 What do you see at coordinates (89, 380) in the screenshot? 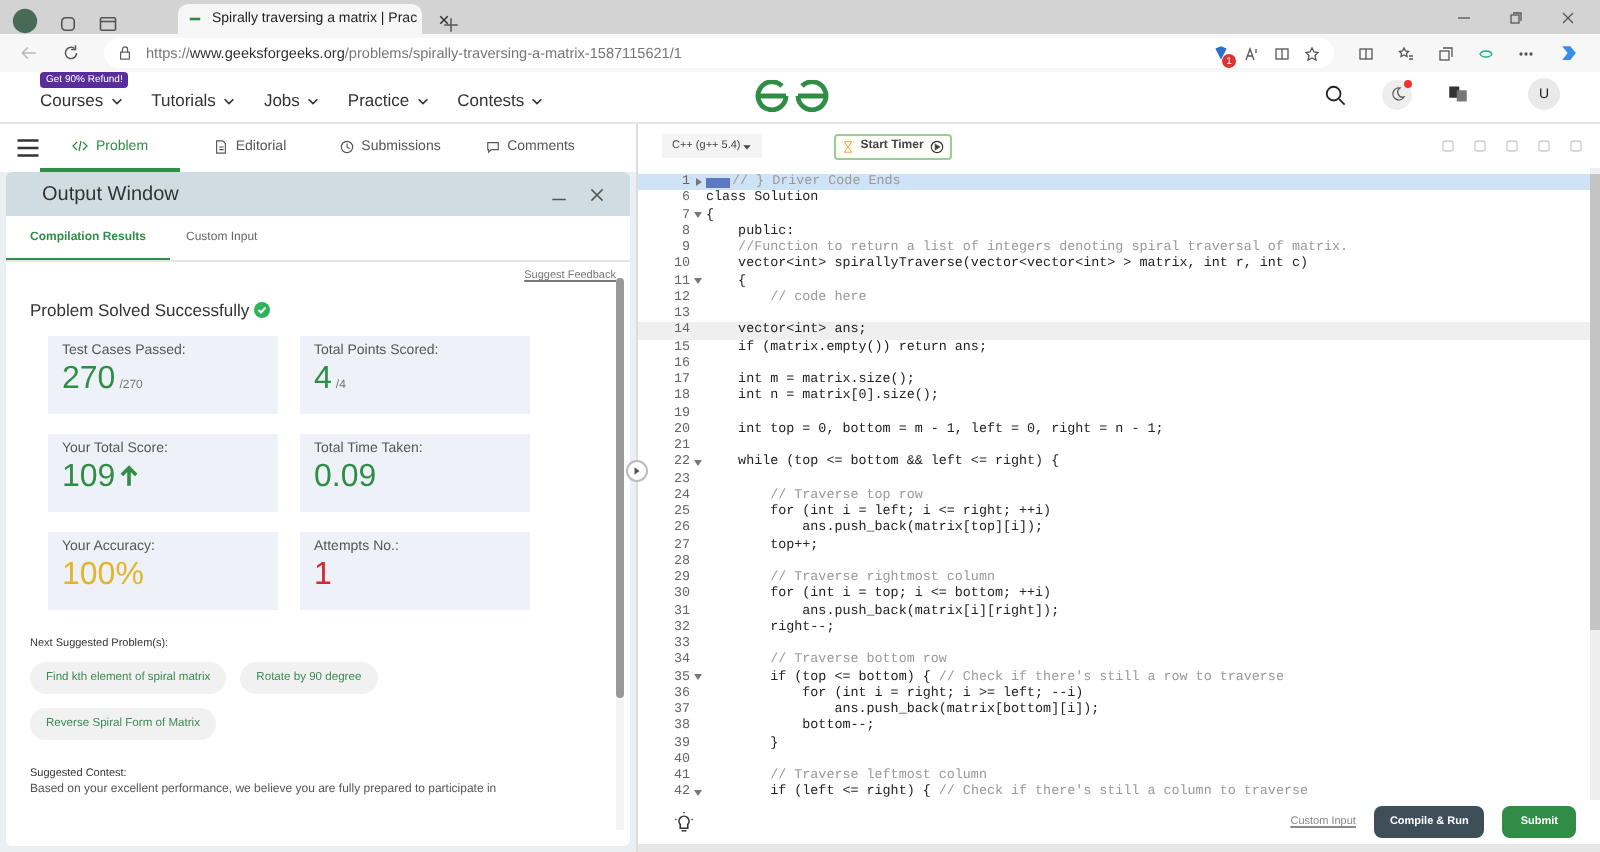
I see `stat-value: 270` at bounding box center [89, 380].